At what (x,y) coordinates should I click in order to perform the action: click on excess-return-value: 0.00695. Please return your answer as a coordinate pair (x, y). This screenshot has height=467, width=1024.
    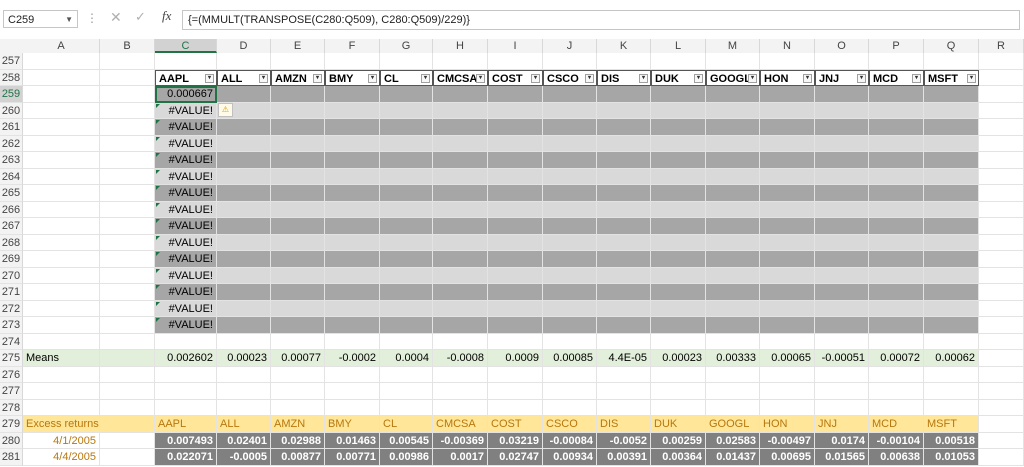
    Looking at the image, I should click on (787, 457).